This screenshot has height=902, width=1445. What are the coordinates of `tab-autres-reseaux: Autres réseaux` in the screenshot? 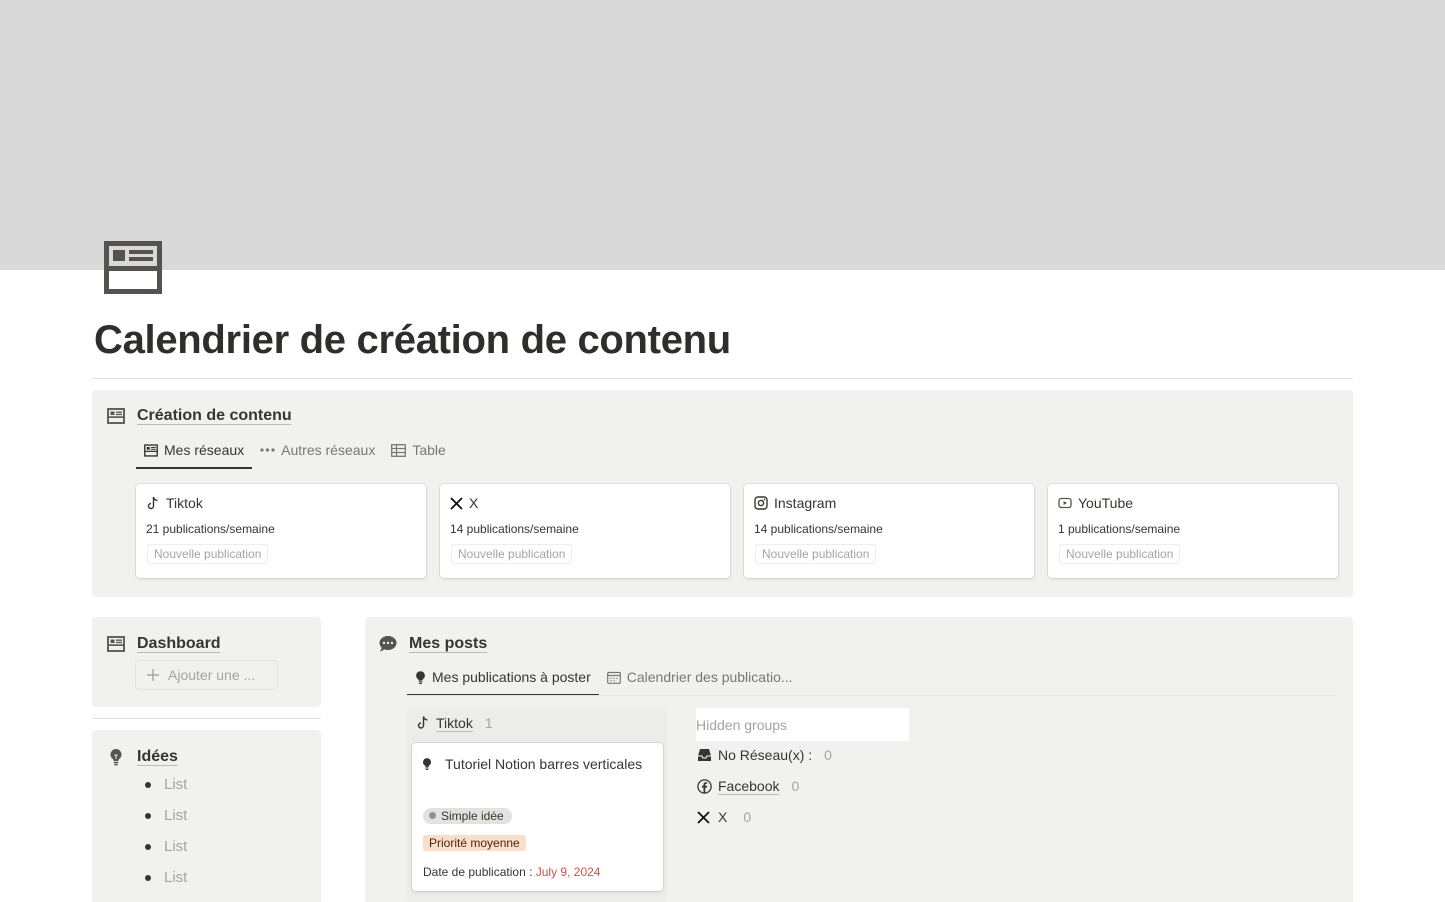 It's located at (317, 450).